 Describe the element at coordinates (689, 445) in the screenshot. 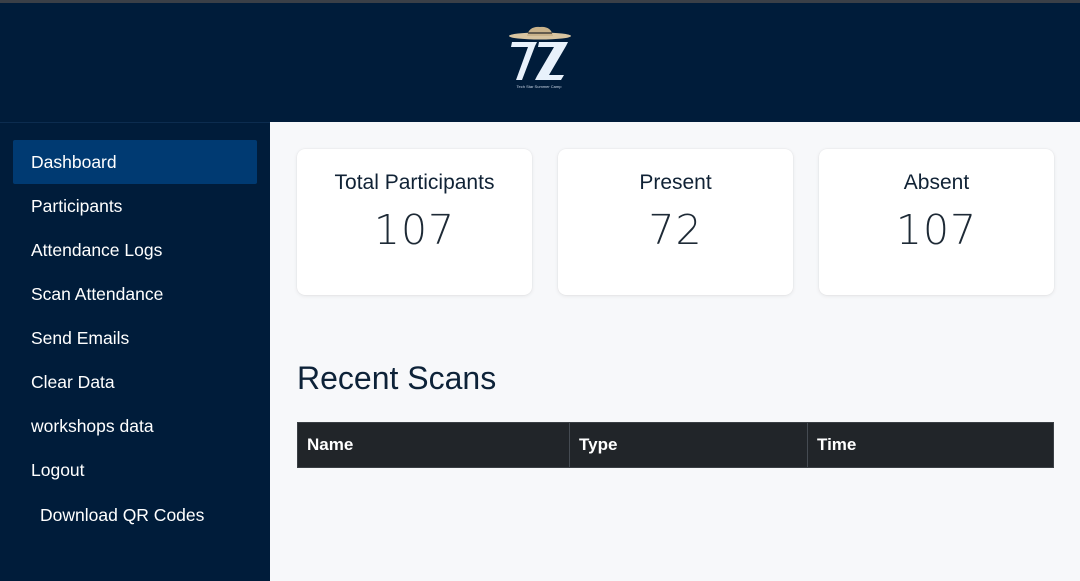

I see `column-header-type: Type` at that location.